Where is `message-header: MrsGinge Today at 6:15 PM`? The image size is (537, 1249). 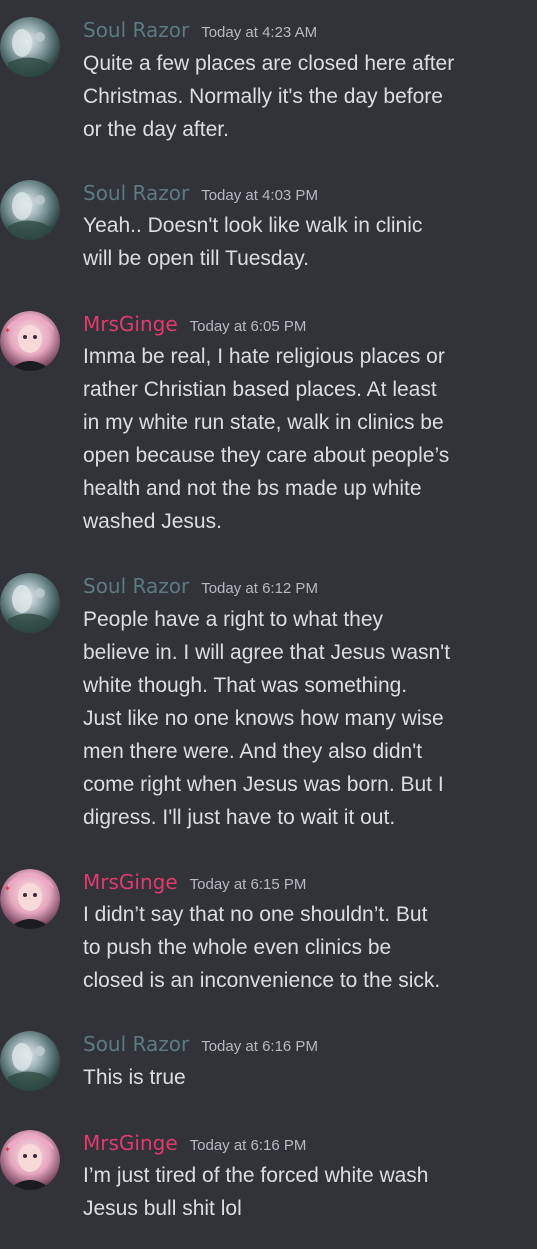 message-header: MrsGinge Today at 6:15 PM is located at coordinates (194, 882).